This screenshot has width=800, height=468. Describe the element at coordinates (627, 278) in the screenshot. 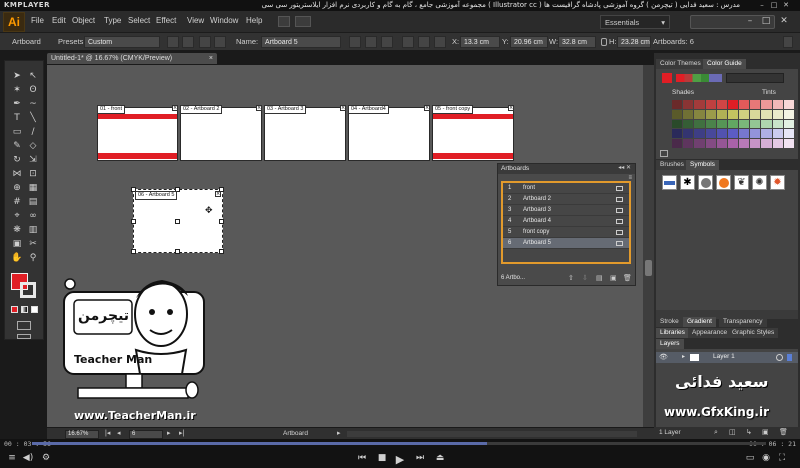

I see `trash-icon: 🗑` at that location.